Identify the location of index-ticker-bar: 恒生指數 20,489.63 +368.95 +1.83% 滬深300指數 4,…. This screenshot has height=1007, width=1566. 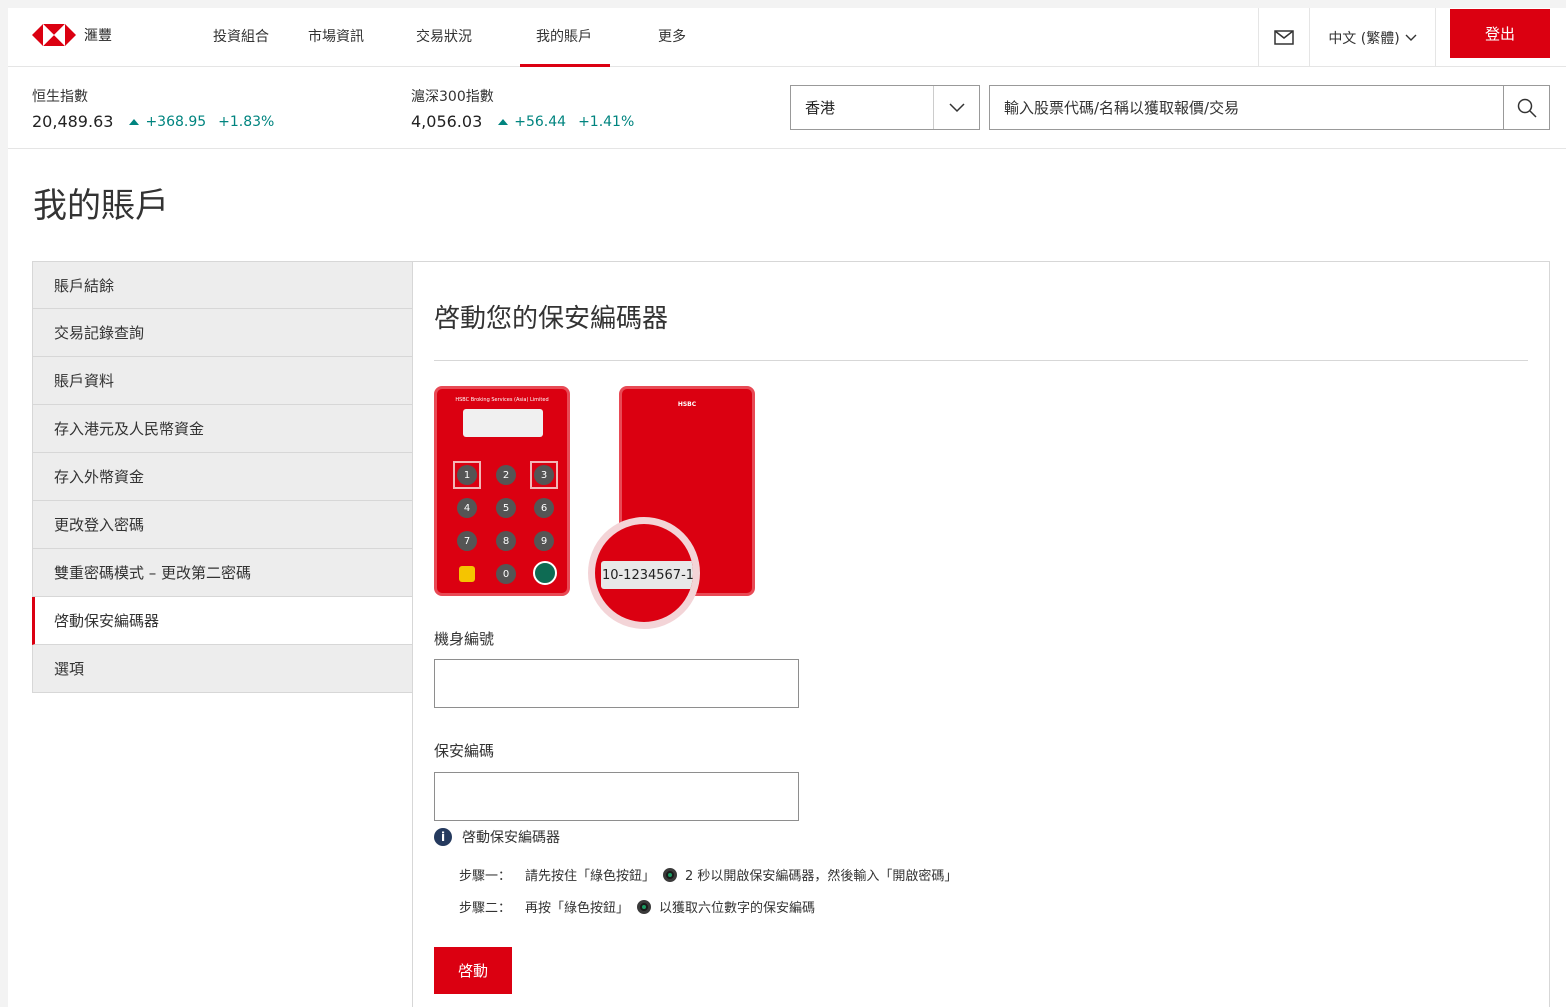
(787, 108).